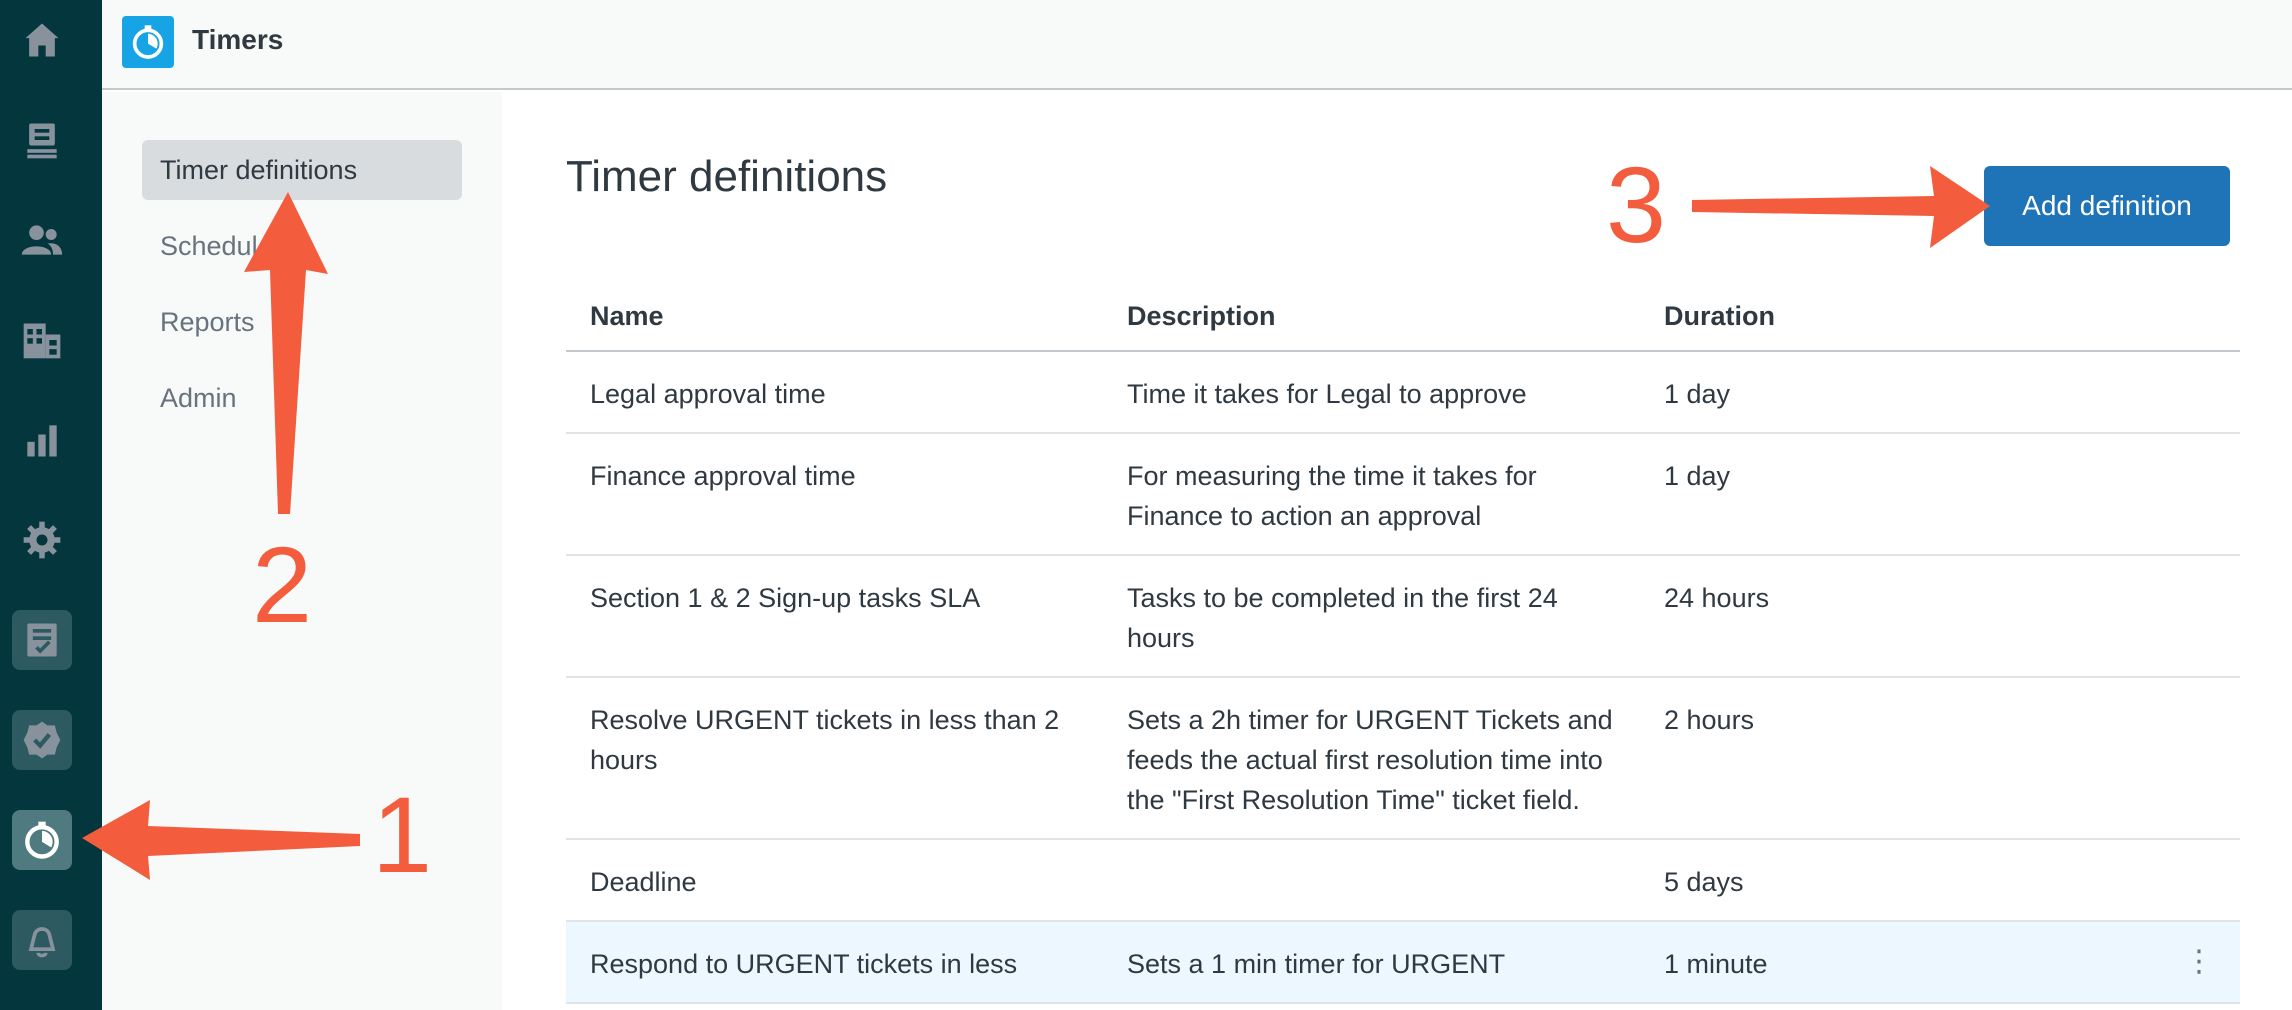  What do you see at coordinates (42, 540) in the screenshot?
I see `settings-icon` at bounding box center [42, 540].